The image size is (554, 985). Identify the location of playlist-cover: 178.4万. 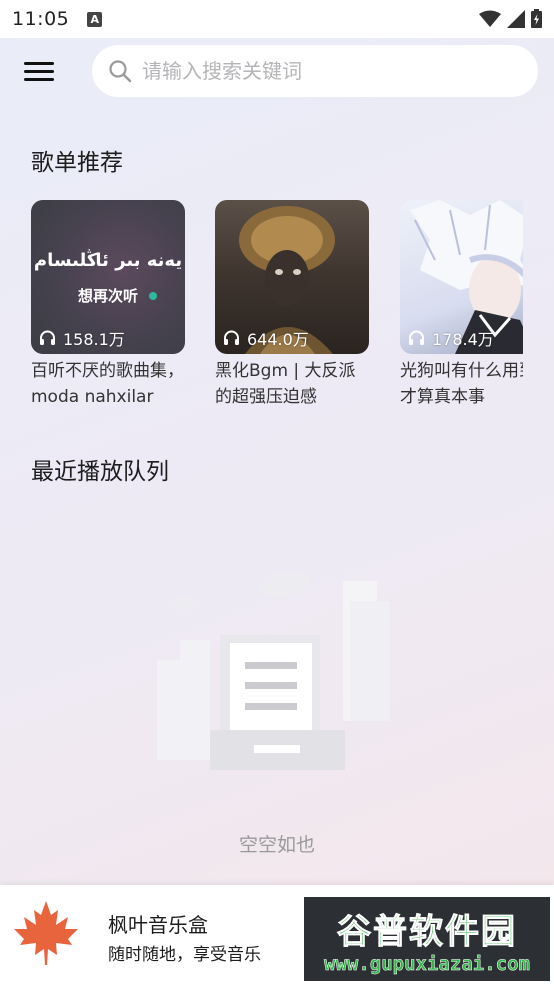
(461, 277).